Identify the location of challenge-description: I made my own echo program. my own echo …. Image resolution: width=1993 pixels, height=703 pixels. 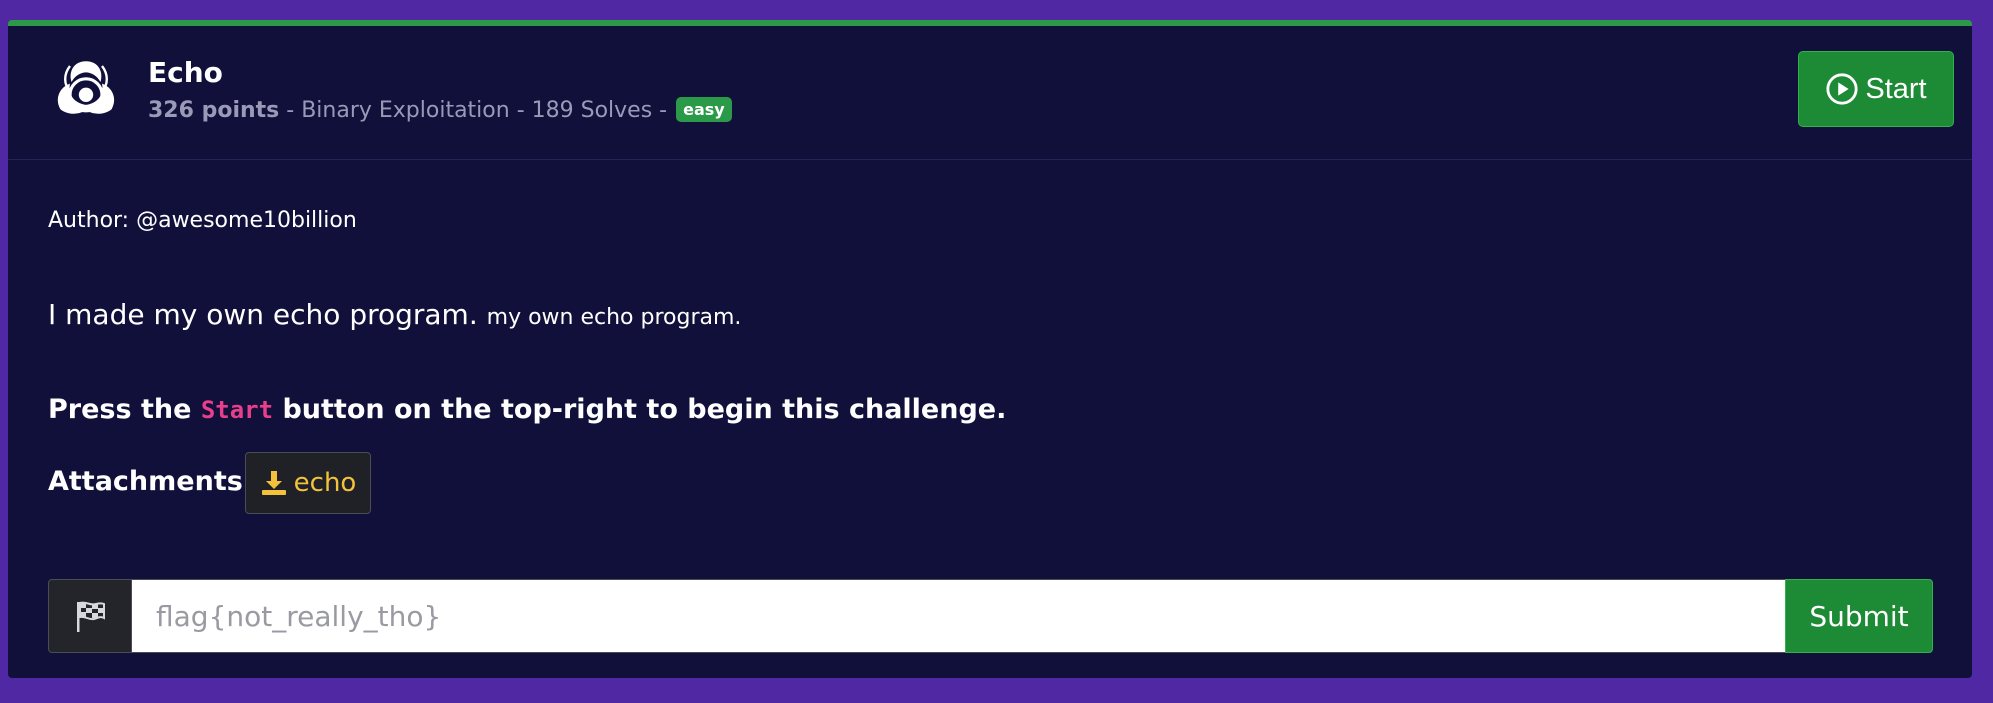
(394, 314).